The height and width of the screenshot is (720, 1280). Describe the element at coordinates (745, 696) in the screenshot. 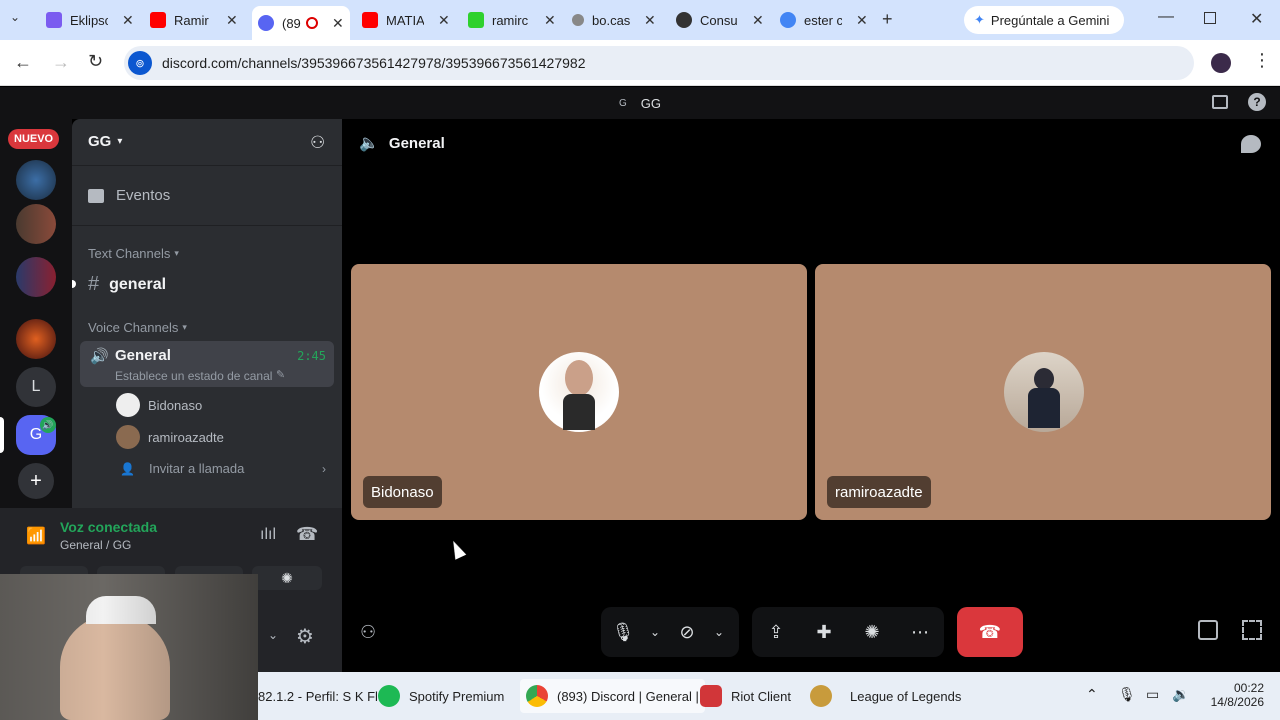

I see `taskbar-item-riot: Riot Client` at that location.